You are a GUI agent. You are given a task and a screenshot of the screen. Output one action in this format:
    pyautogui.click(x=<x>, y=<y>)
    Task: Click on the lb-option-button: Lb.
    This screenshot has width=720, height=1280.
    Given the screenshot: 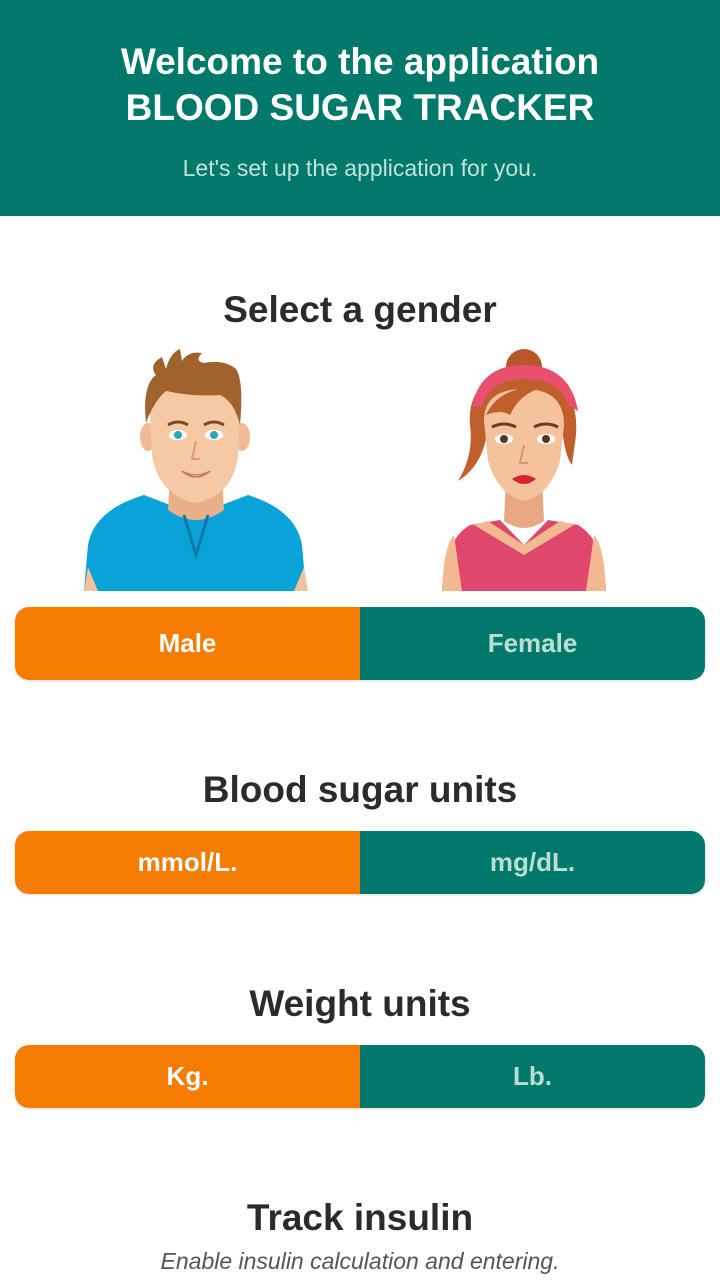 What is the action you would take?
    pyautogui.click(x=532, y=1076)
    